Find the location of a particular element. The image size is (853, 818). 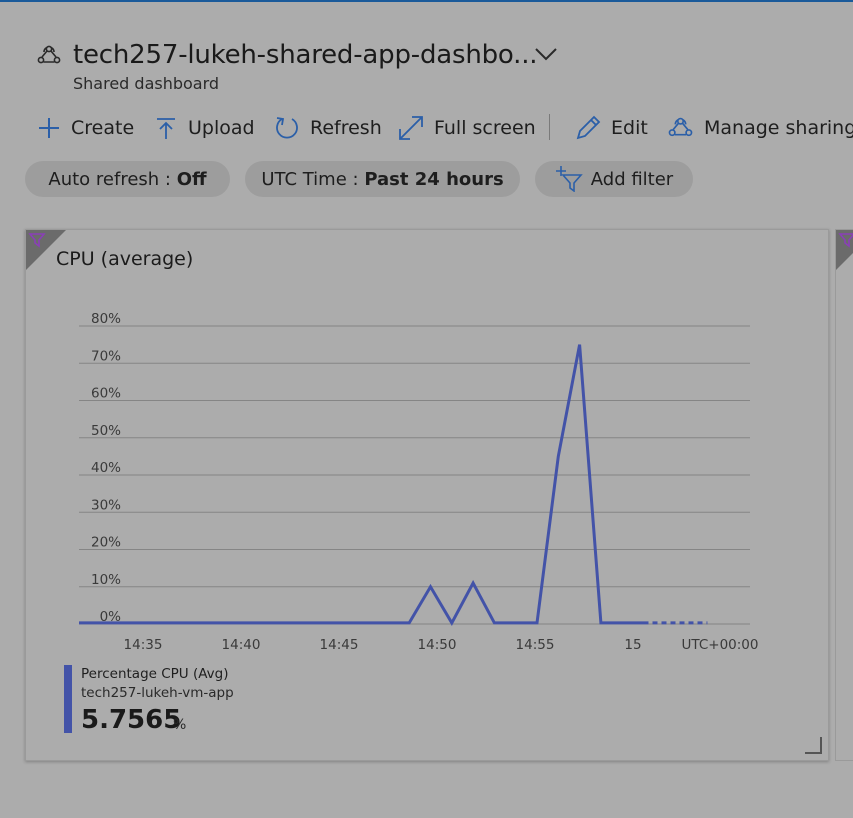

add-filter-icon is located at coordinates (569, 179).